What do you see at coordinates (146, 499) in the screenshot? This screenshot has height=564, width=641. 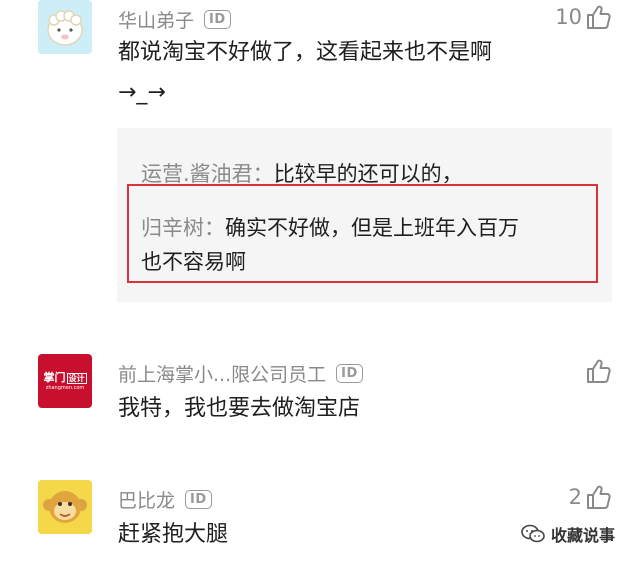 I see `username-text: 巴比龙` at bounding box center [146, 499].